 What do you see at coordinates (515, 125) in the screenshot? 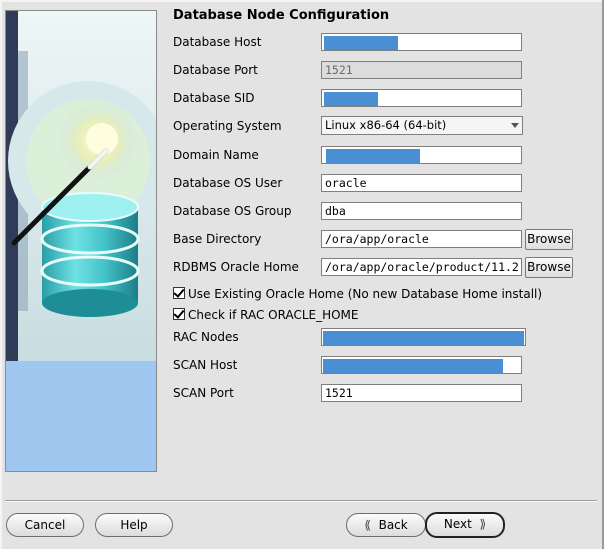
I see `chevron-down-icon` at bounding box center [515, 125].